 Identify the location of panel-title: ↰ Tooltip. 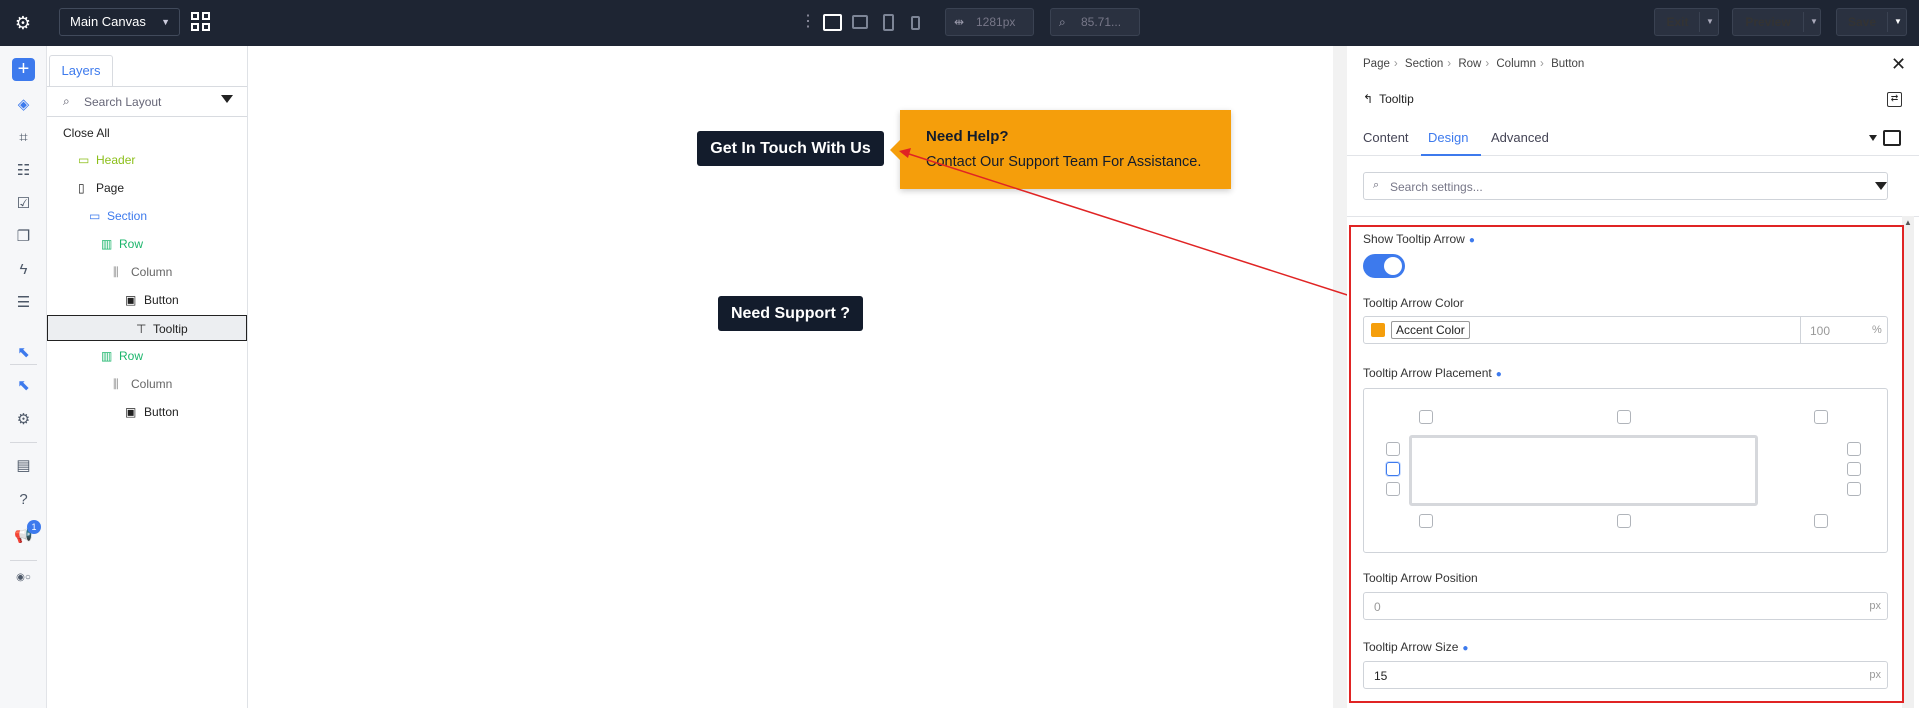
(1388, 99).